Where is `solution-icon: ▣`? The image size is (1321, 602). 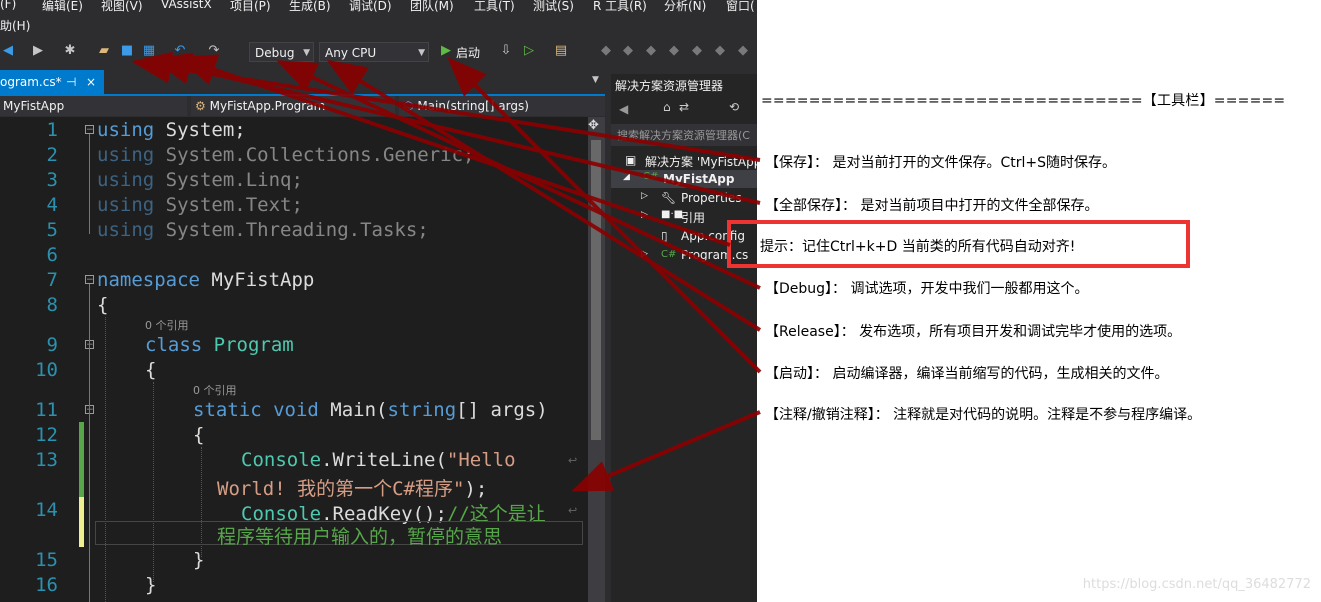 solution-icon: ▣ is located at coordinates (631, 160).